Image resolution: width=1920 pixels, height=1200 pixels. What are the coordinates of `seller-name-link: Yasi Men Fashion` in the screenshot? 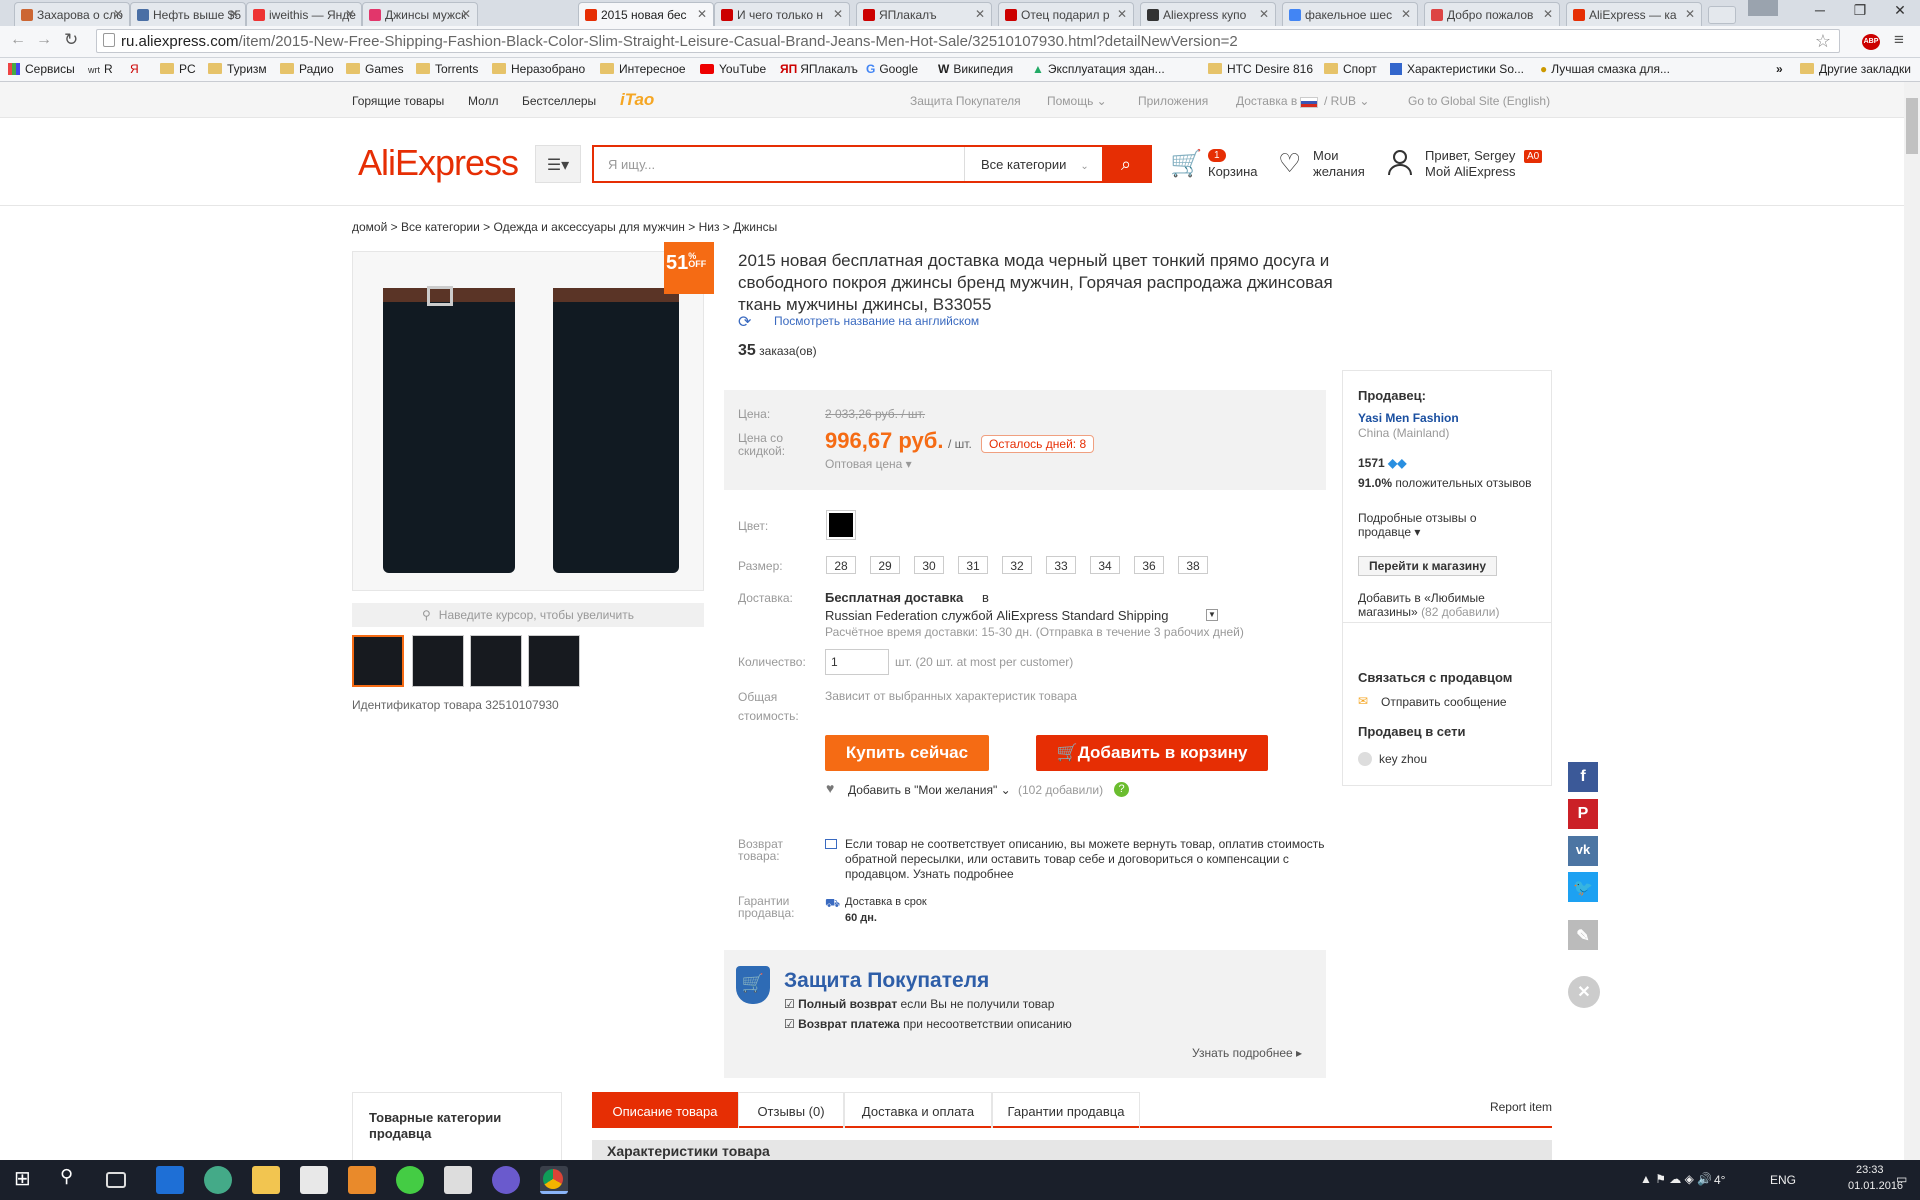 It's located at (1408, 418).